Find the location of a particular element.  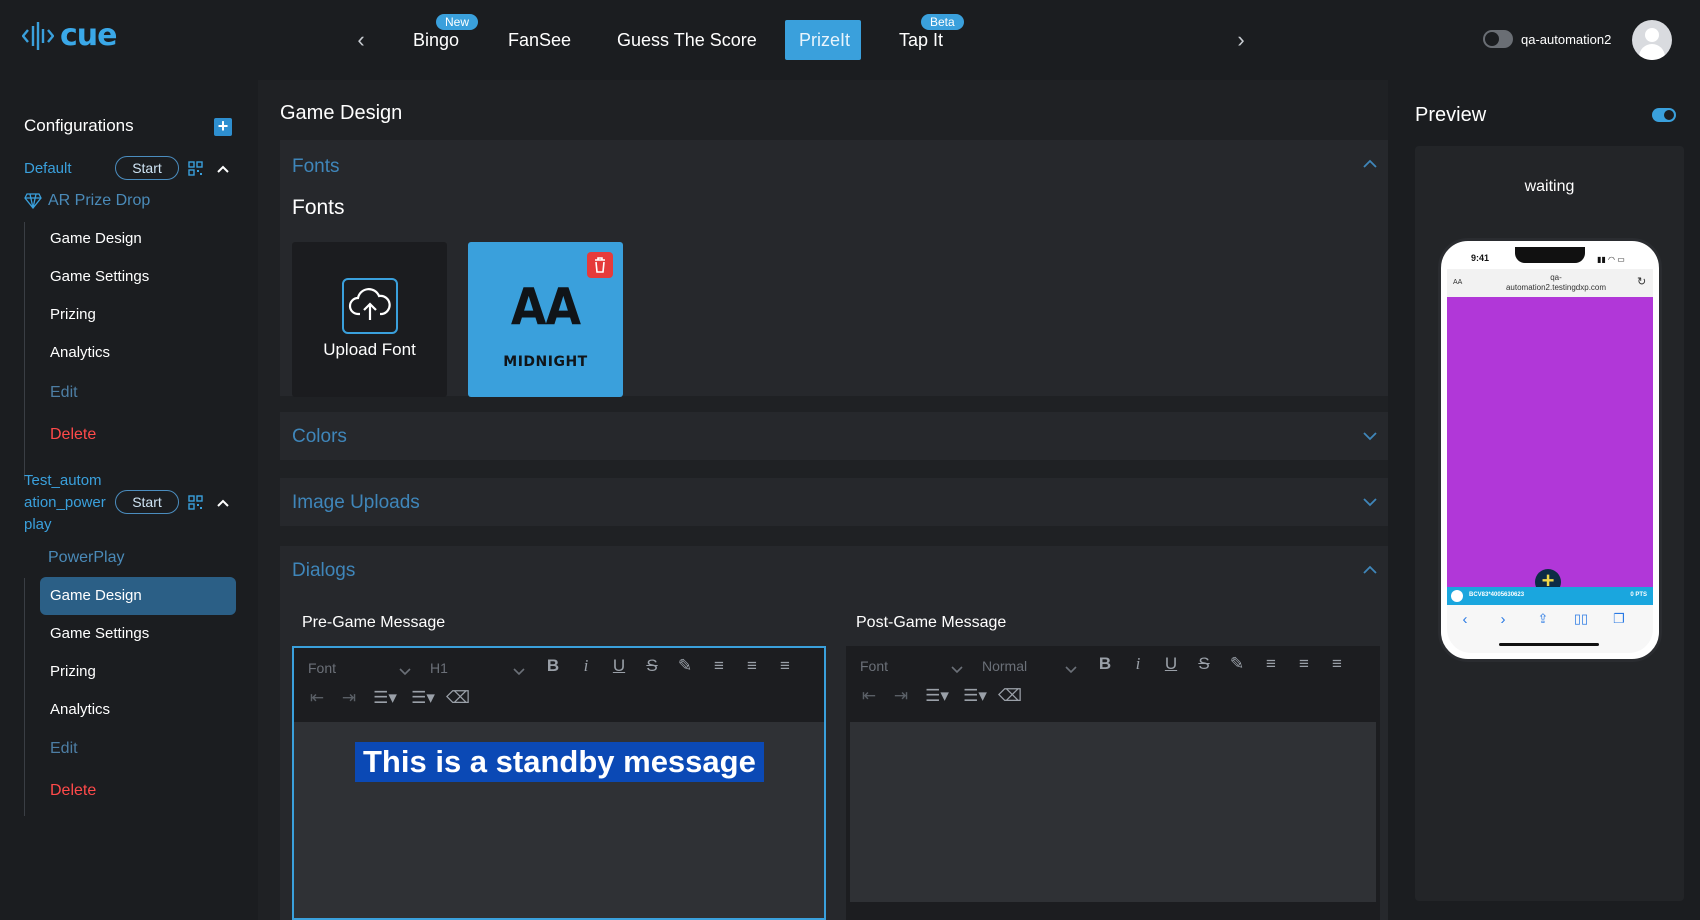

tab-guess-the-score: Guess The Score is located at coordinates (687, 40).